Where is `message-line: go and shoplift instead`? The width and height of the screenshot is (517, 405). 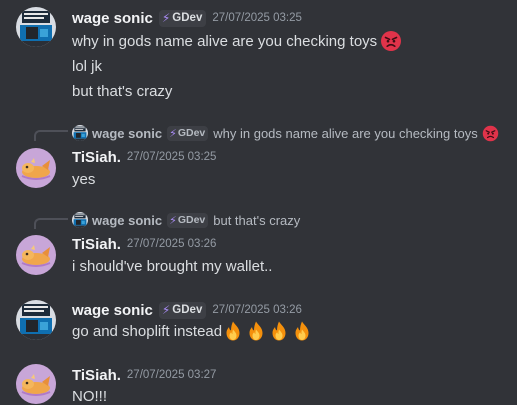
message-line: go and shoplift instead is located at coordinates (193, 331).